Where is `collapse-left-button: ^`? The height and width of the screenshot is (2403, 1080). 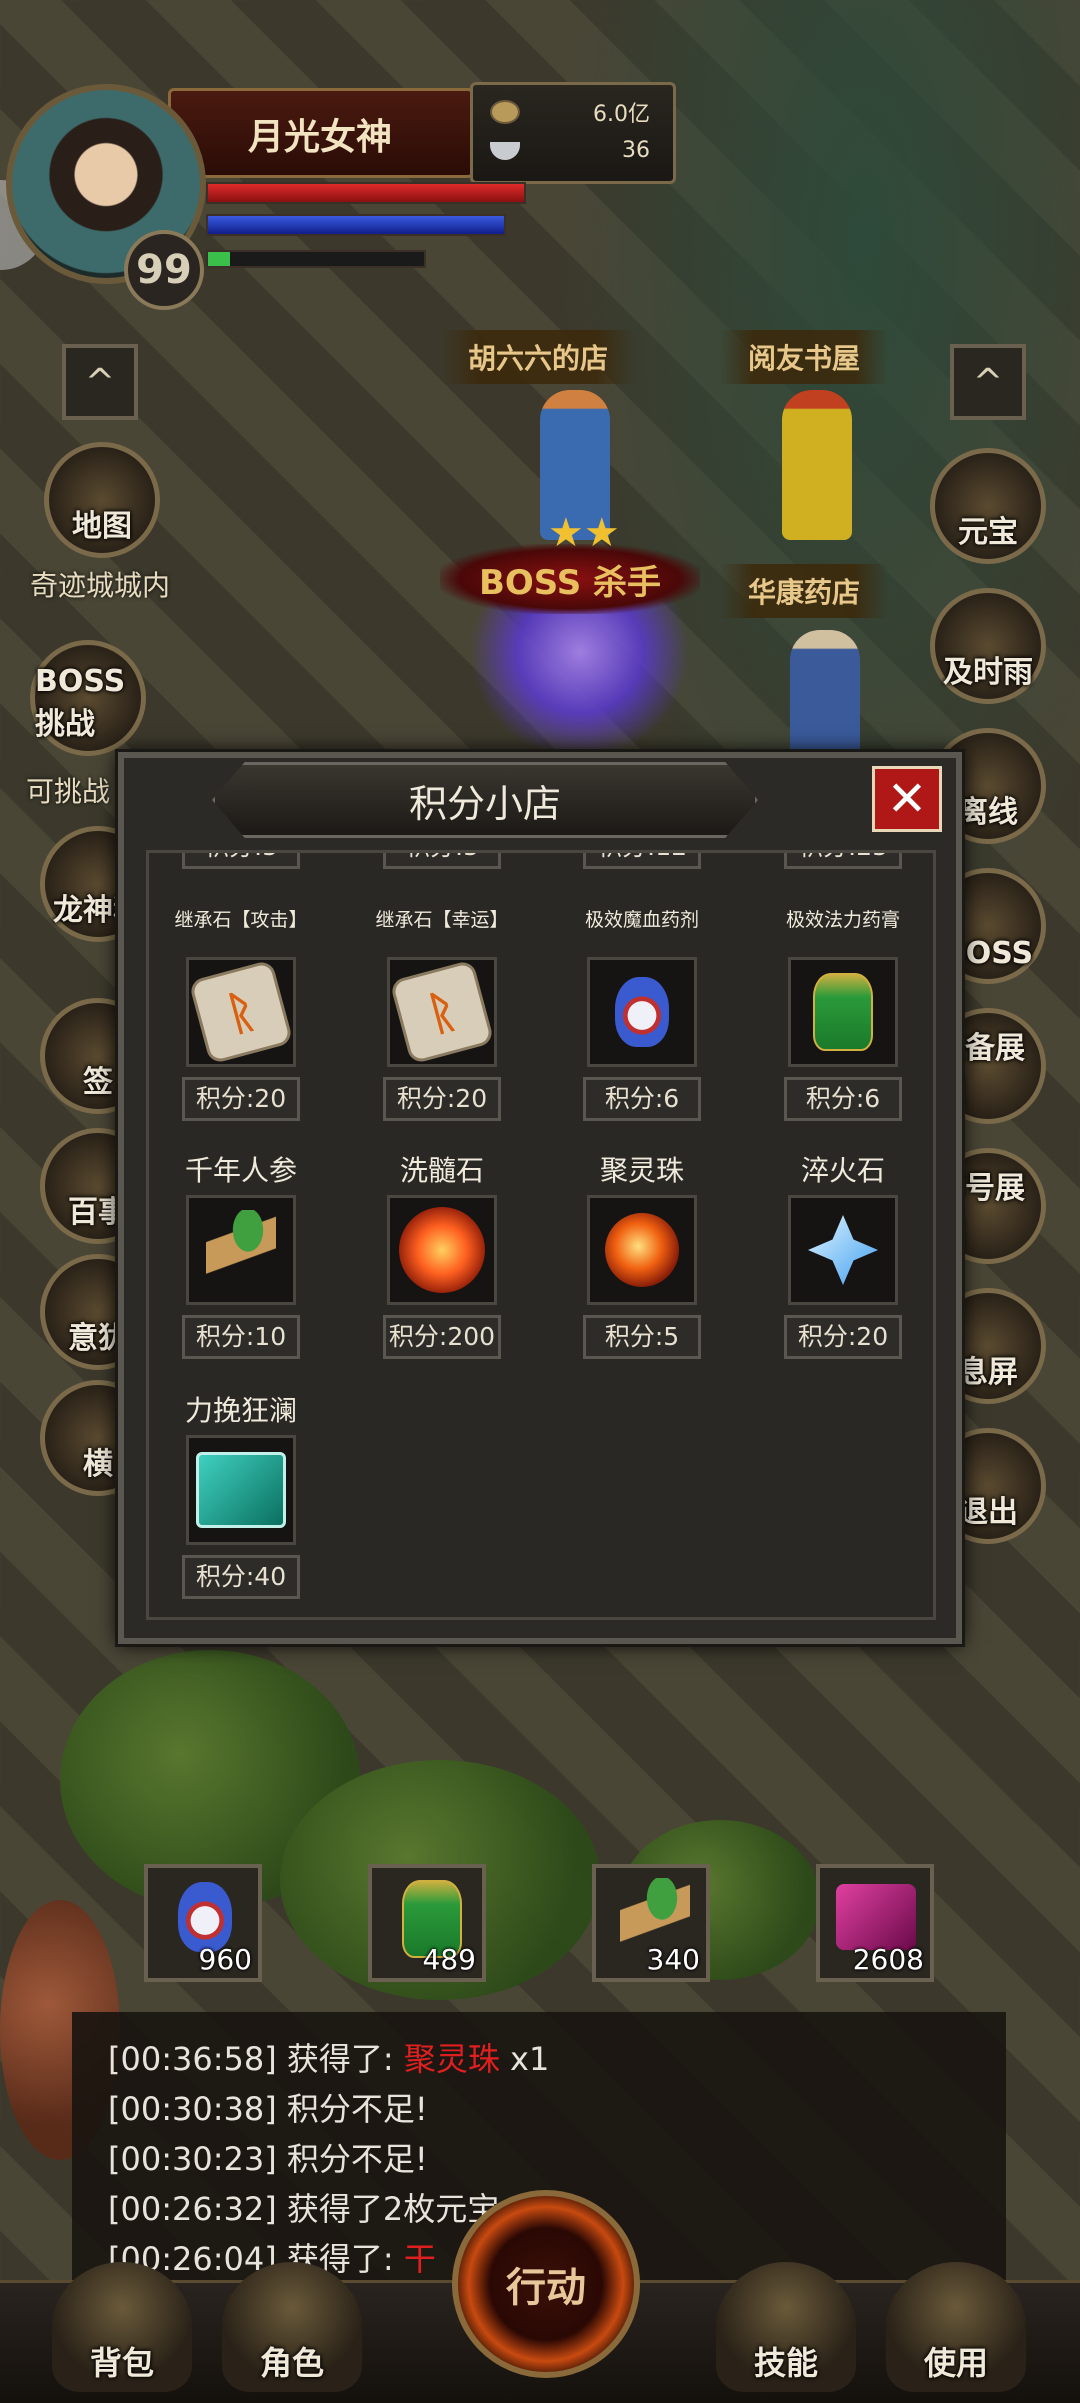
collapse-left-button: ^ is located at coordinates (100, 382).